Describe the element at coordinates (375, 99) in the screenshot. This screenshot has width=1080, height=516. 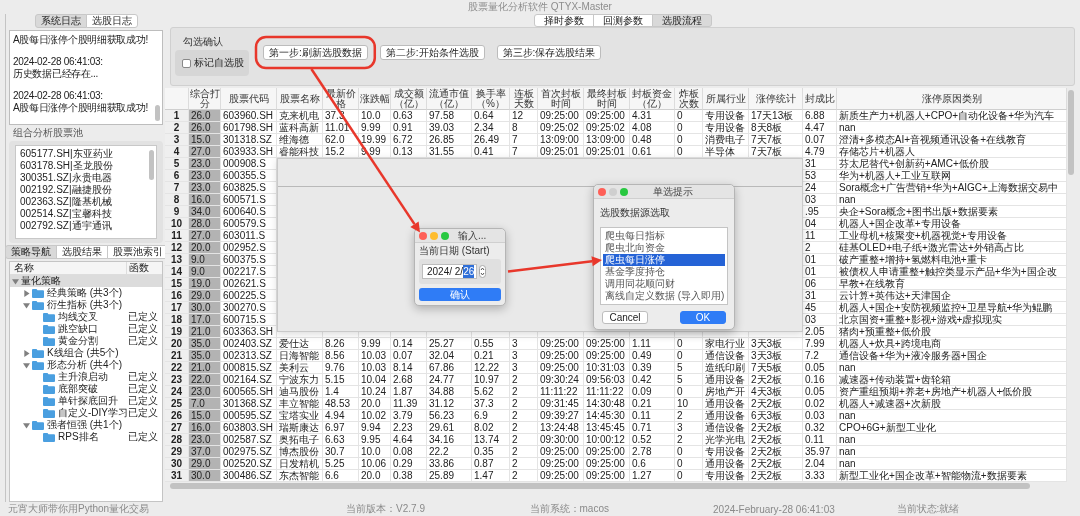
I see `column-header: 涨跌幅` at that location.